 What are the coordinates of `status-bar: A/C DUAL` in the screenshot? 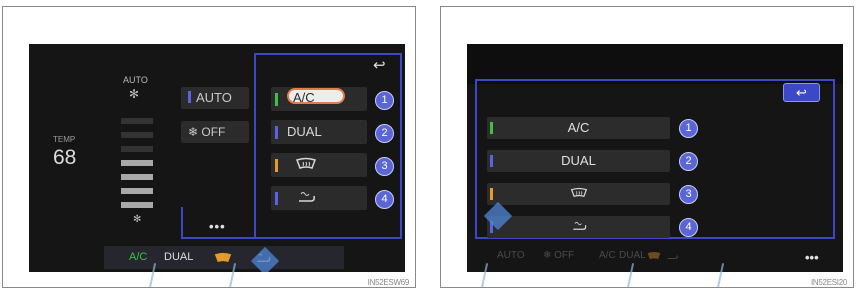 It's located at (224, 257).